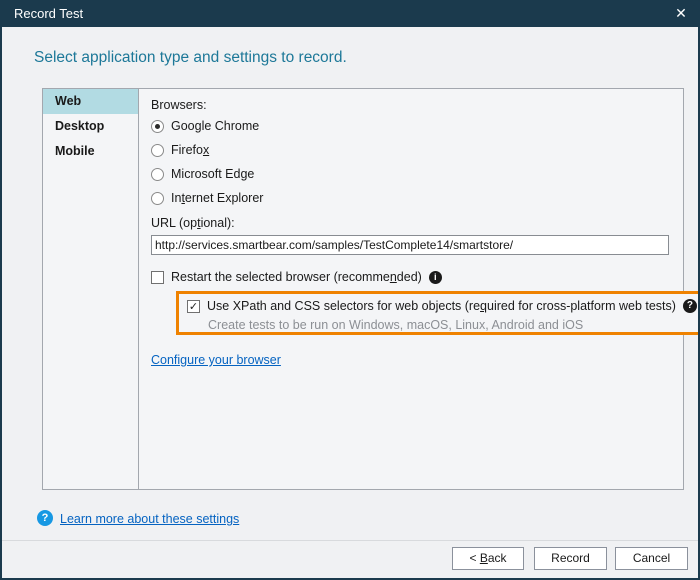  What do you see at coordinates (193, 306) in the screenshot?
I see `checkbox-checked-icon: ✓` at bounding box center [193, 306].